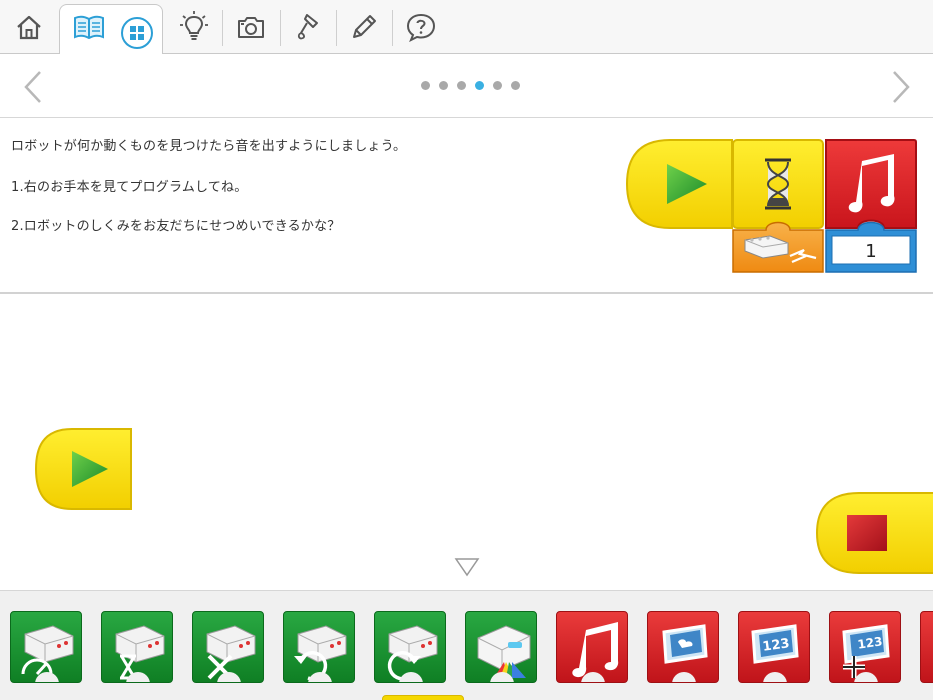 Image resolution: width=933 pixels, height=700 pixels. I want to click on pencil-icon, so click(364, 26).